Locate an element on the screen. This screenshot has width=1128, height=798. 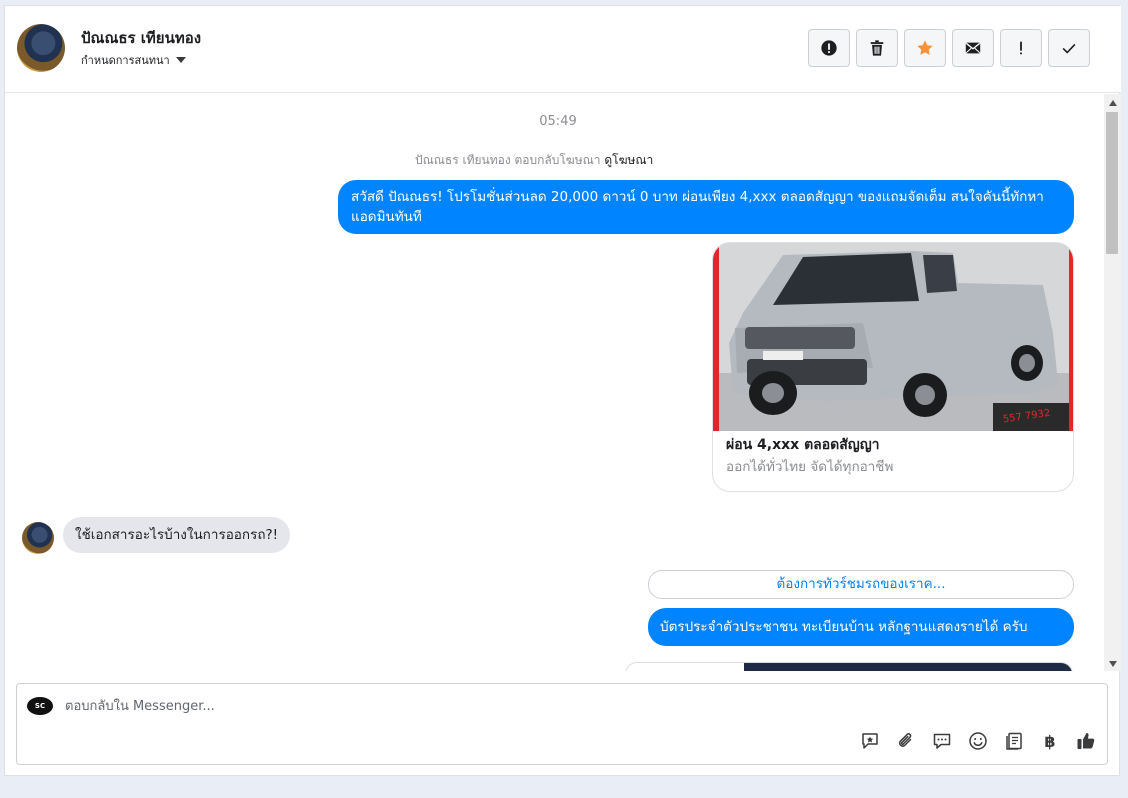
envelope-icon is located at coordinates (973, 48).